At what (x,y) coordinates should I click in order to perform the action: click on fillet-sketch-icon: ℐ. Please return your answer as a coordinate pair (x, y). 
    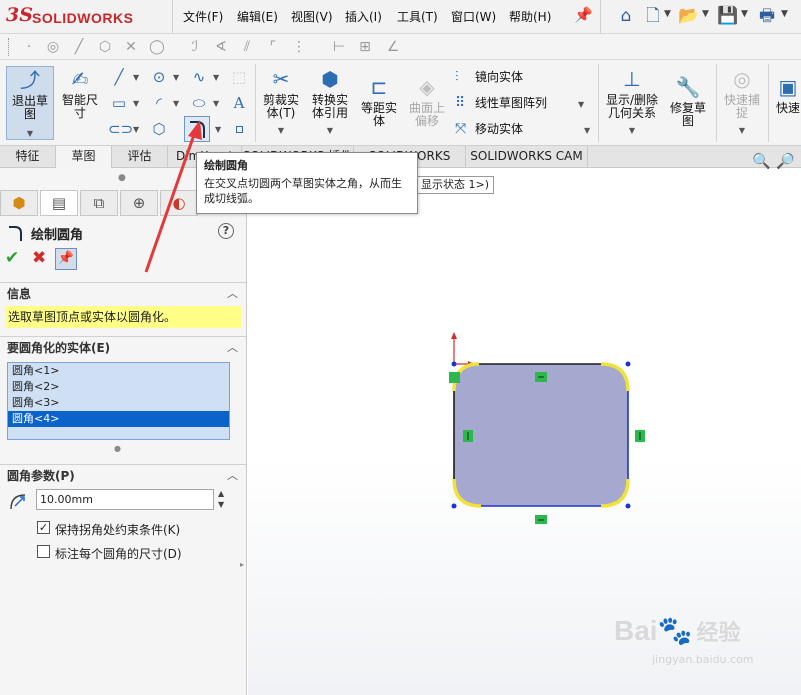
    Looking at the image, I should click on (195, 47).